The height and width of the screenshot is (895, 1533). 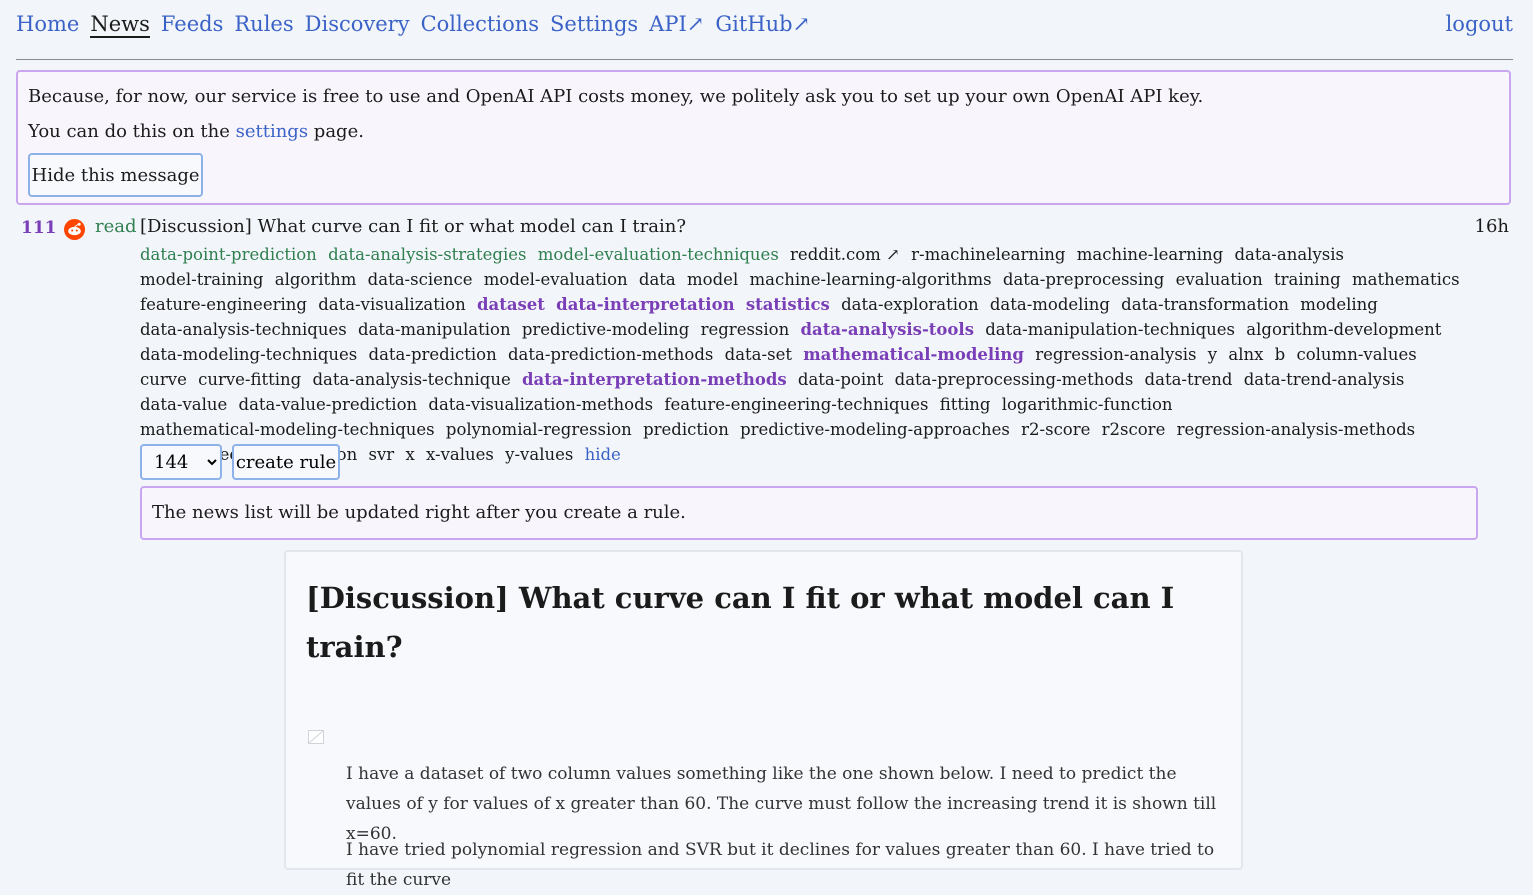 I want to click on tag-link: data-transformation, so click(x=1205, y=304).